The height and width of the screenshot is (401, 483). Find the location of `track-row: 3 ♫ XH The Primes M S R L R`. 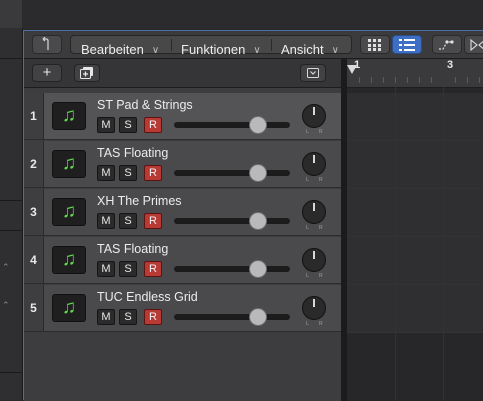

track-row: 3 ♫ XH The Primes M S R L R is located at coordinates (182, 212).